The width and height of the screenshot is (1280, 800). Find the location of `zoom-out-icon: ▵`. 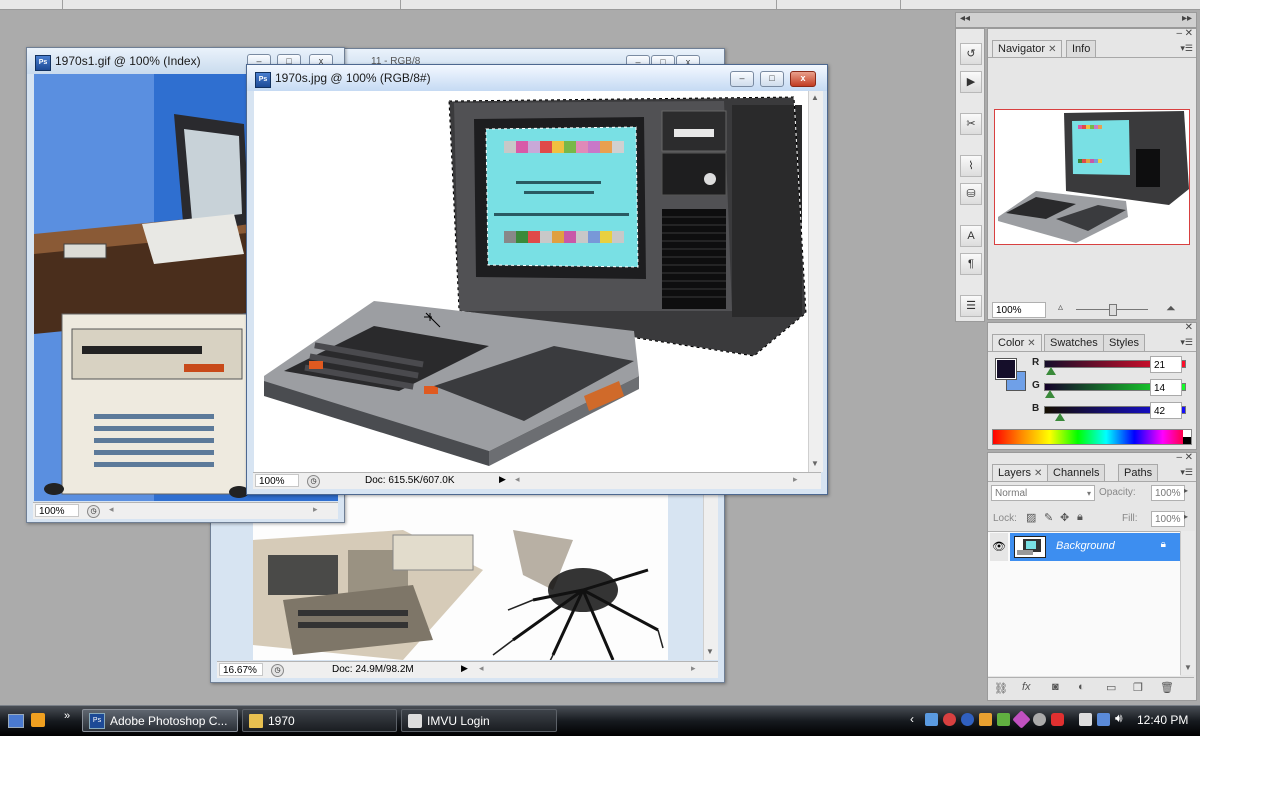

zoom-out-icon: ▵ is located at coordinates (1060, 307).